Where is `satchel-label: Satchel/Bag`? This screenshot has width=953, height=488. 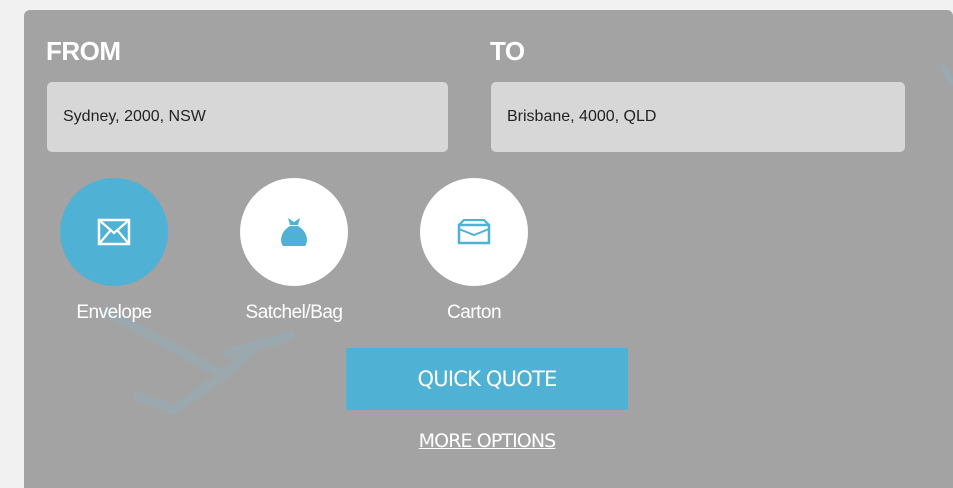
satchel-label: Satchel/Bag is located at coordinates (294, 312).